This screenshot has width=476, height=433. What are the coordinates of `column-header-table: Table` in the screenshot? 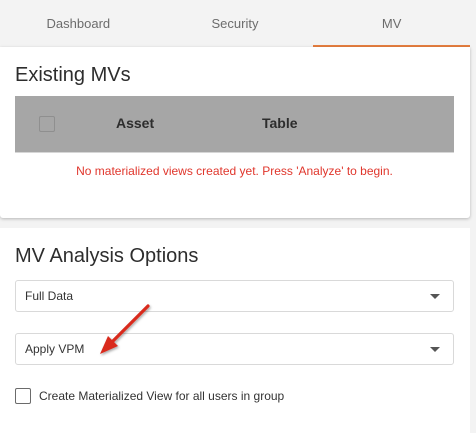 It's located at (280, 123).